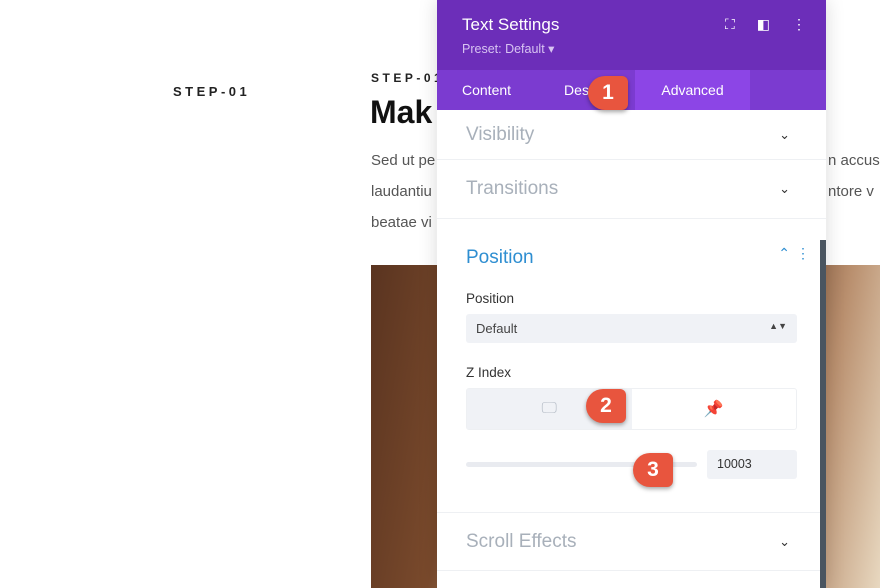  I want to click on body-text-left: Sed ut pe laudantiu beatae vi, so click(403, 191).